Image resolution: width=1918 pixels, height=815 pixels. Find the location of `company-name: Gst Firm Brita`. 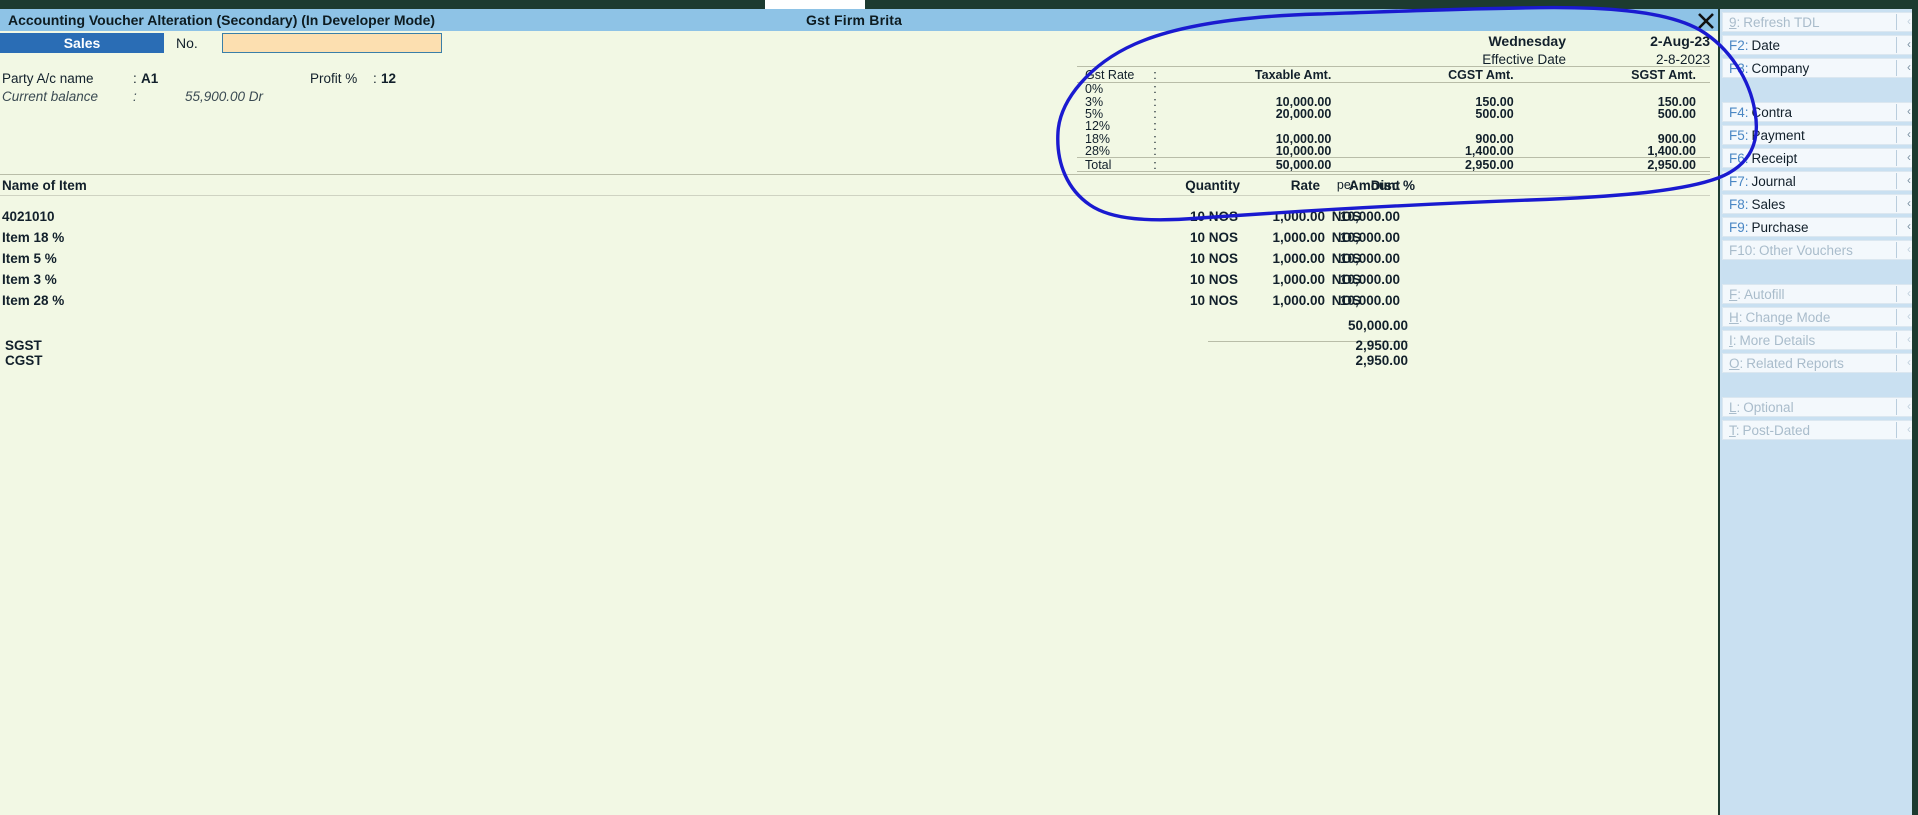

company-name: Gst Firm Brita is located at coordinates (854, 20).